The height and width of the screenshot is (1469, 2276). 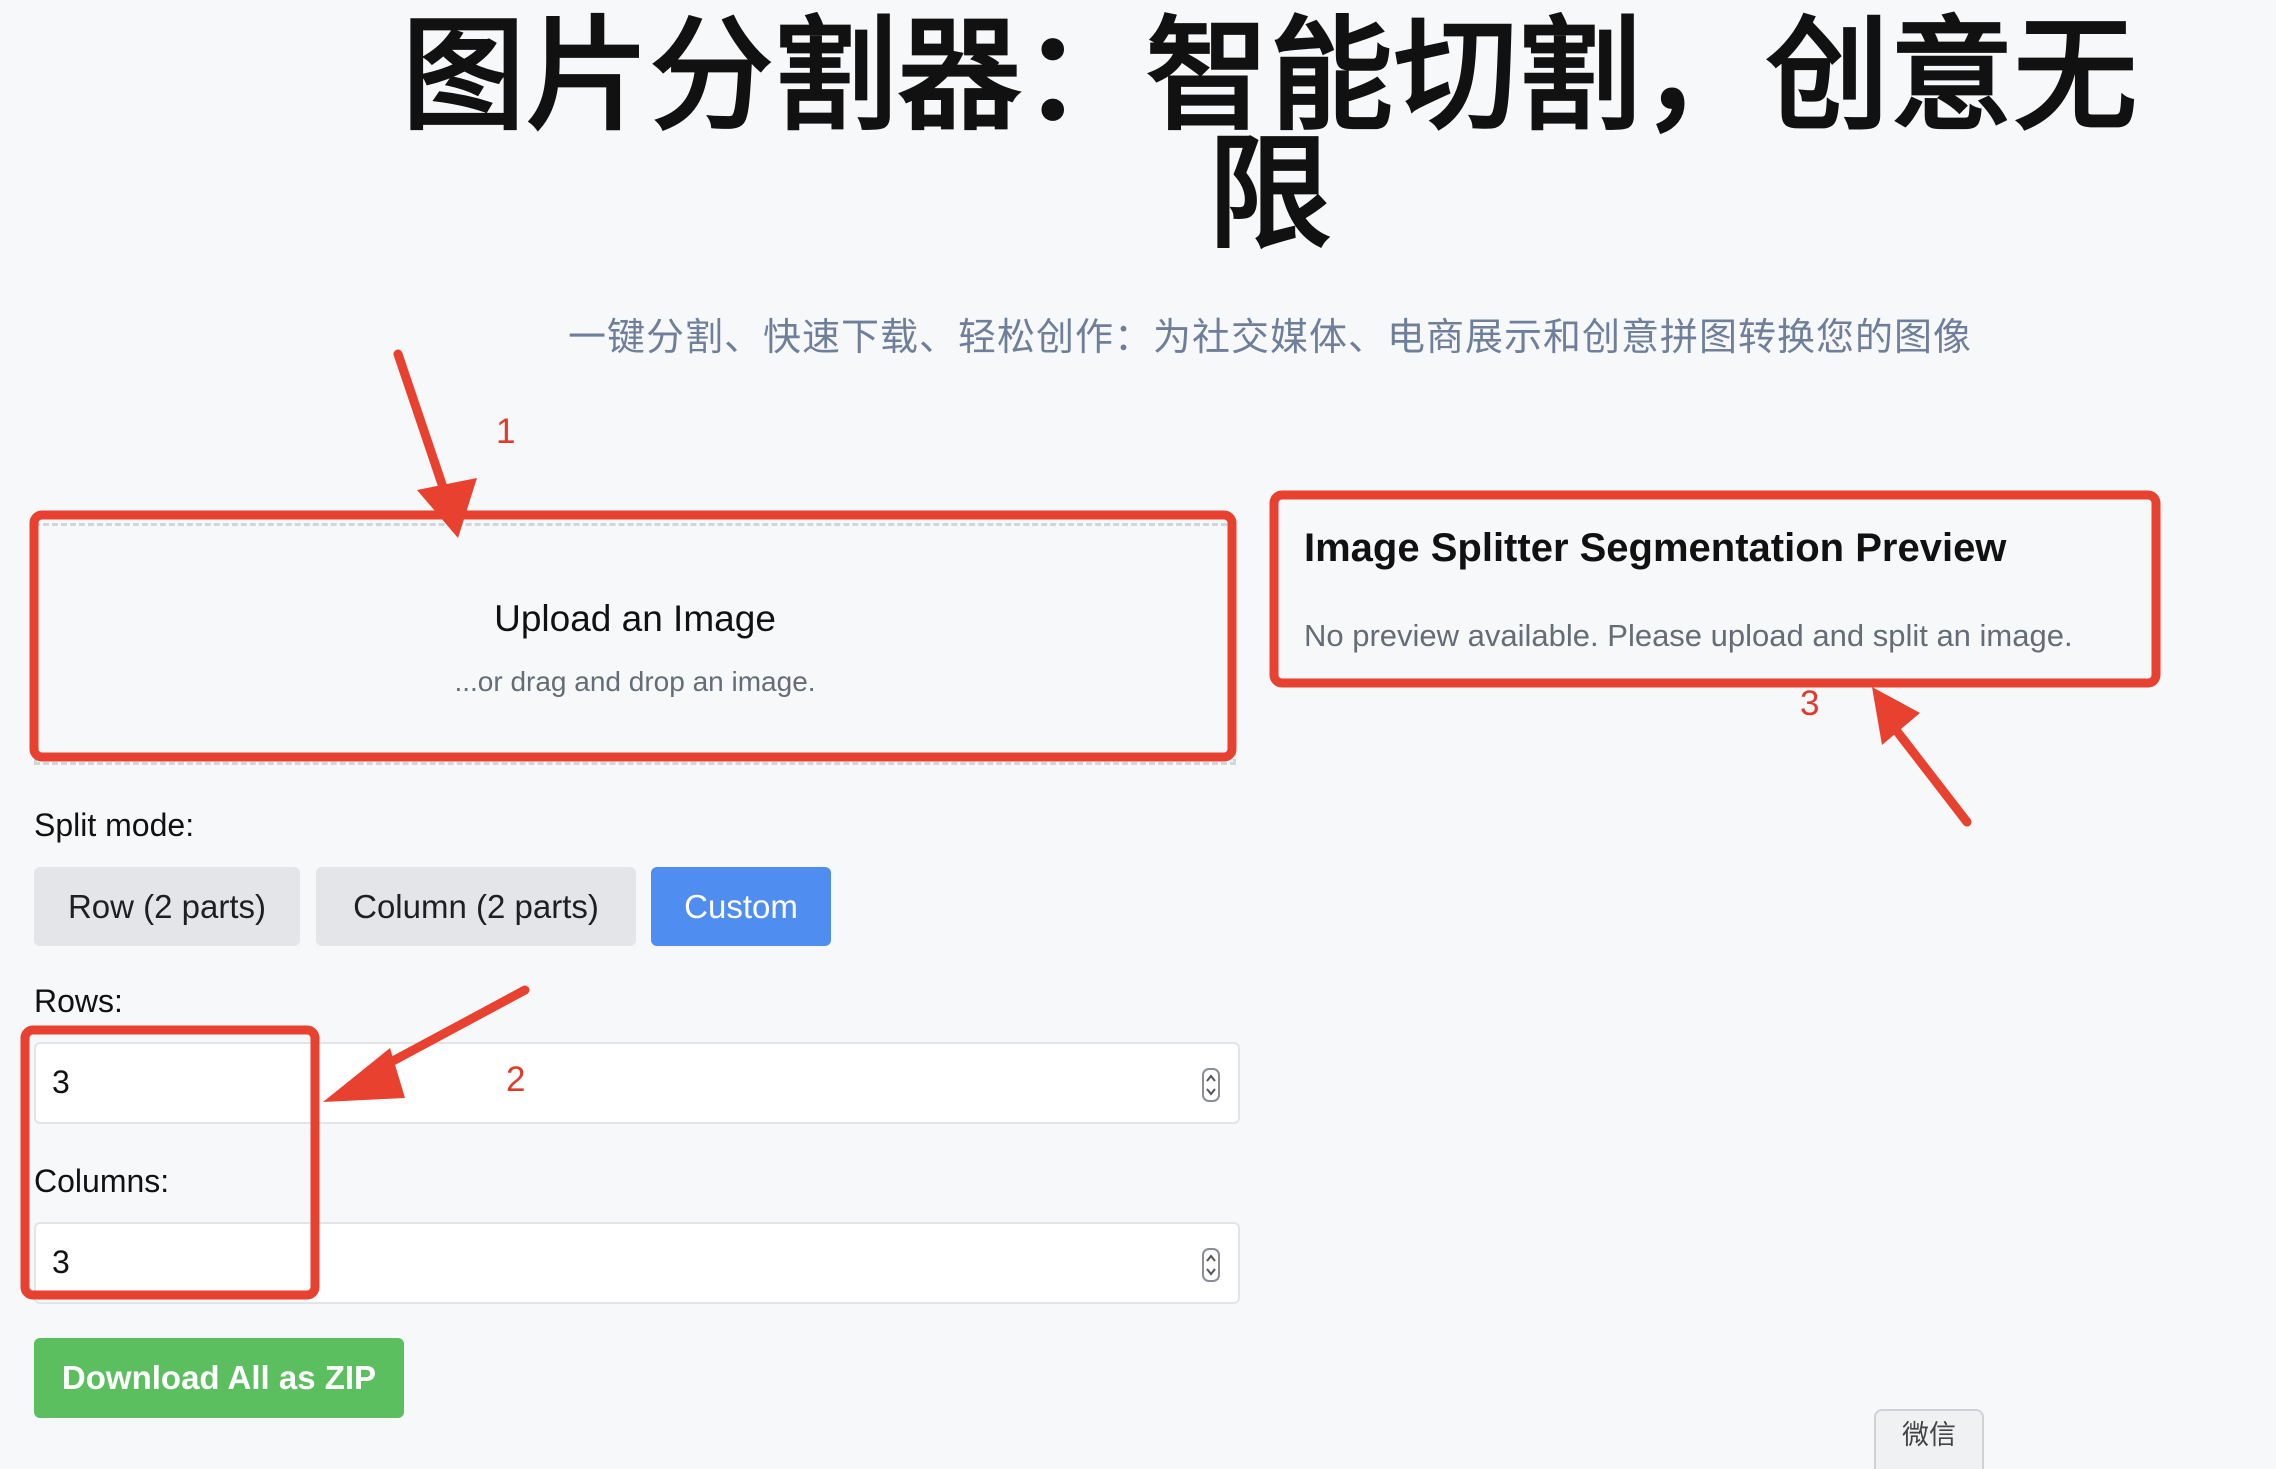 What do you see at coordinates (637, 1263) in the screenshot?
I see `columns-input: 3` at bounding box center [637, 1263].